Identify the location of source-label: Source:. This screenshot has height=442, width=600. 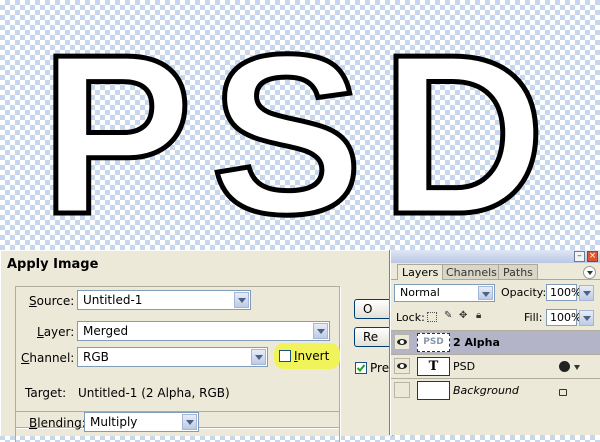
(52, 301).